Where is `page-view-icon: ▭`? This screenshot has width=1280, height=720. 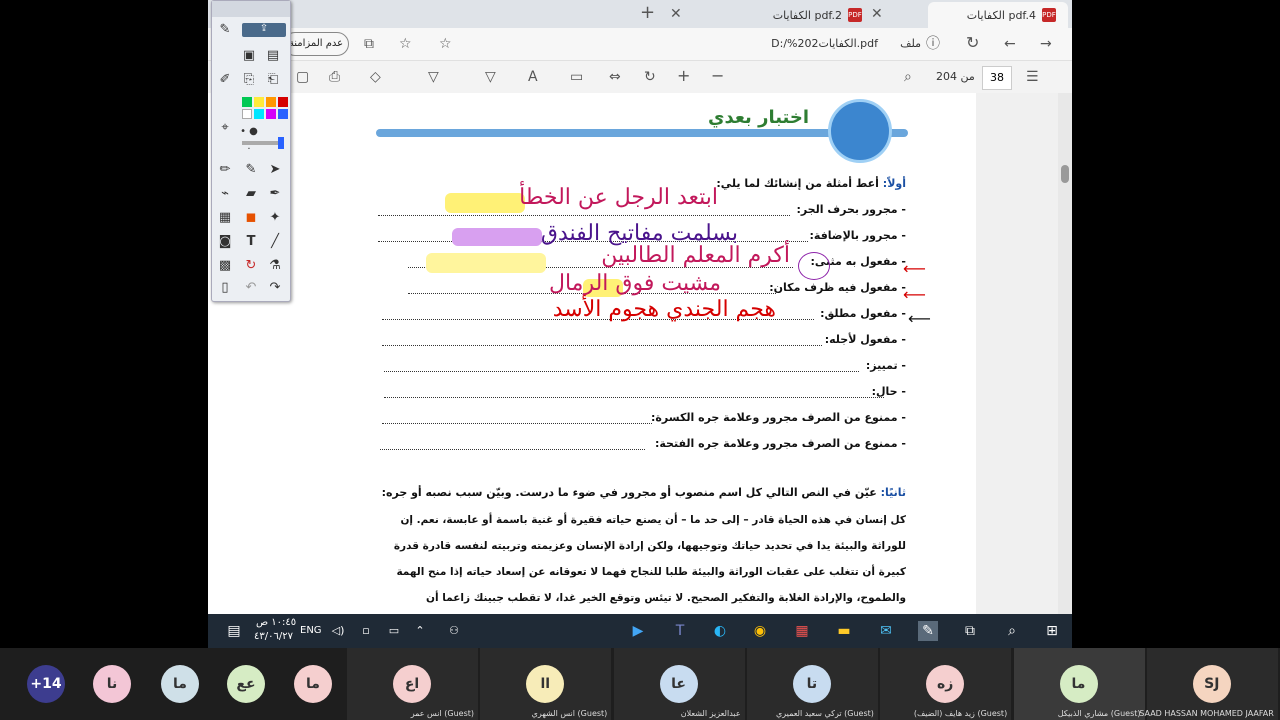
page-view-icon: ▭ is located at coordinates (576, 77).